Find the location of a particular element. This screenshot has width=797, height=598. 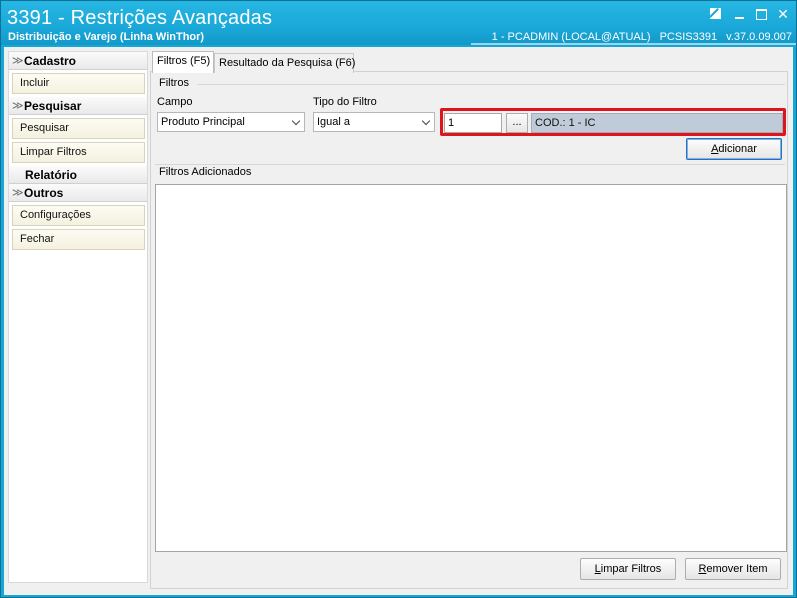

remove-item-button: Remover Item is located at coordinates (733, 569).